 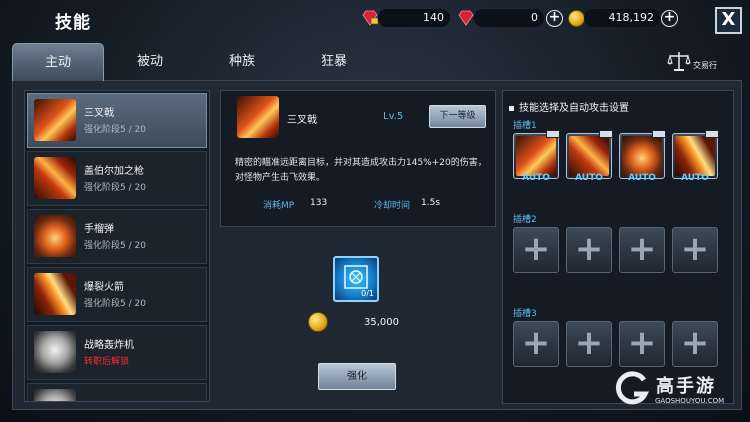 What do you see at coordinates (117, 294) in the screenshot?
I see `skill-item-rocket: 爆裂火箭 强化阶段5 / 20` at bounding box center [117, 294].